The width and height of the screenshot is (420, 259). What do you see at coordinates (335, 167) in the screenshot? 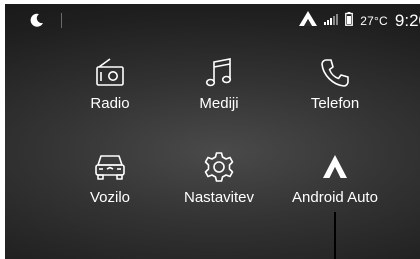
I see `android-auto-icon` at bounding box center [335, 167].